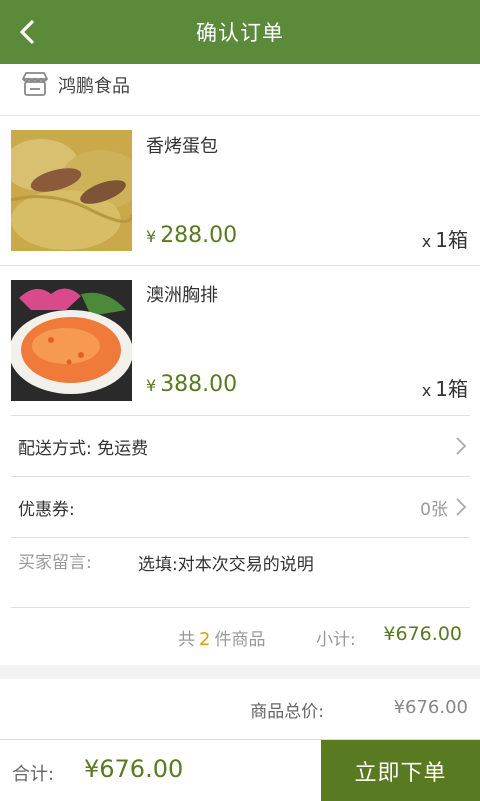 The height and width of the screenshot is (801, 480). I want to click on buyer-message-input: 选填:对本次交易的说明, so click(226, 562).